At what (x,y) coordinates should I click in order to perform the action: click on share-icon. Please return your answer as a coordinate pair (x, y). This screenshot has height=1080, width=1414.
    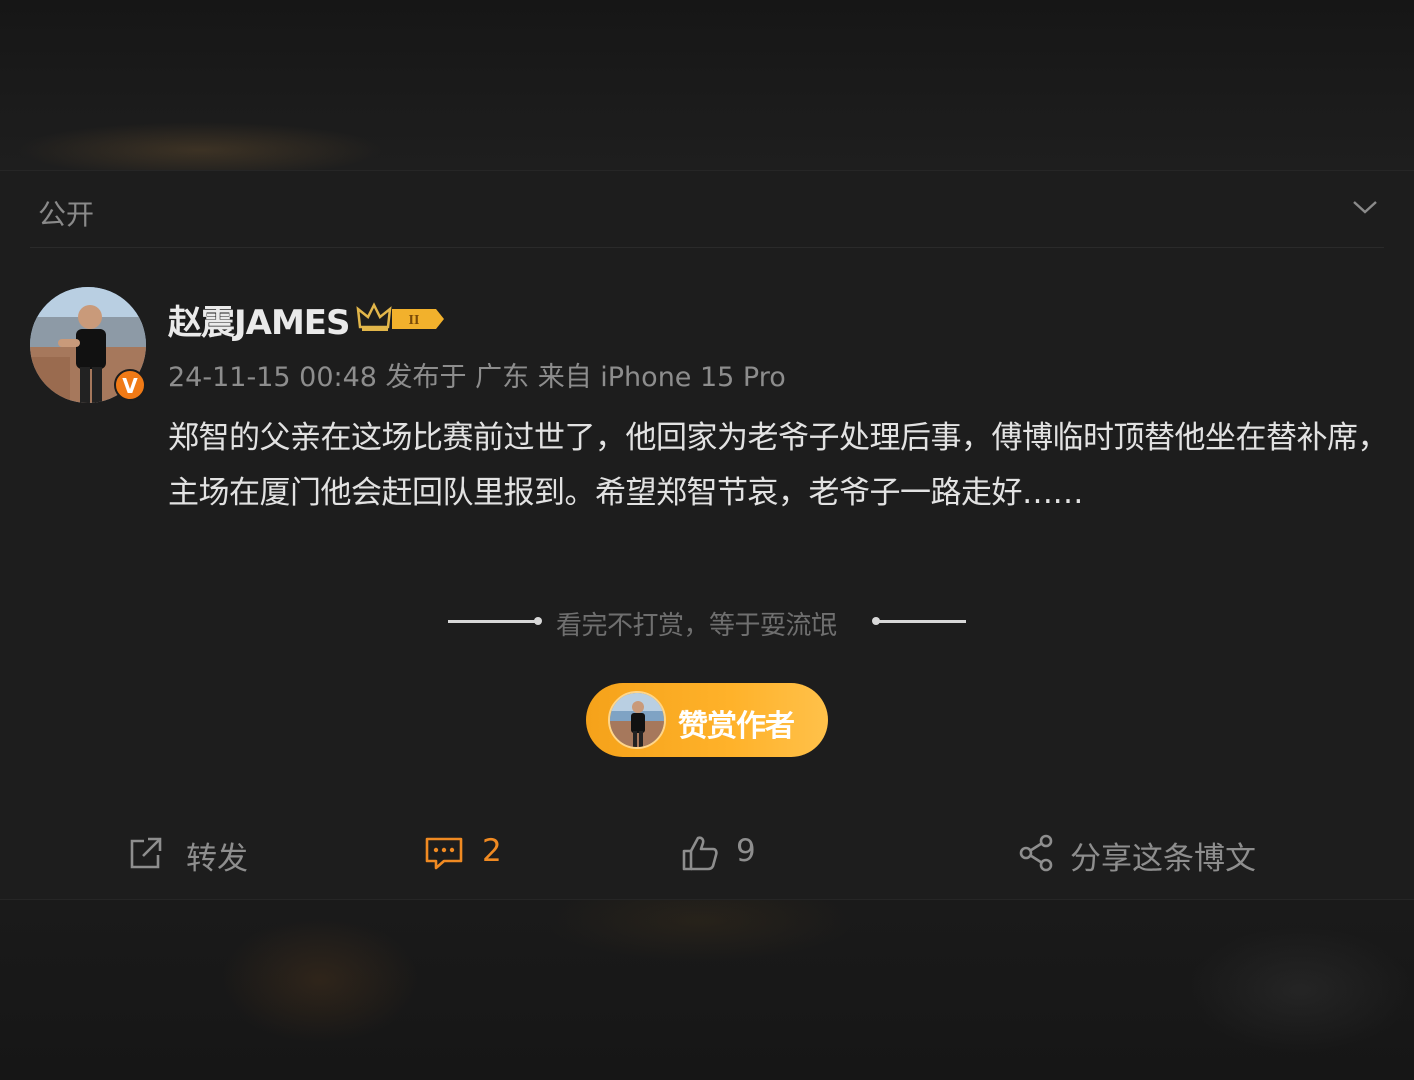
    Looking at the image, I should click on (1036, 853).